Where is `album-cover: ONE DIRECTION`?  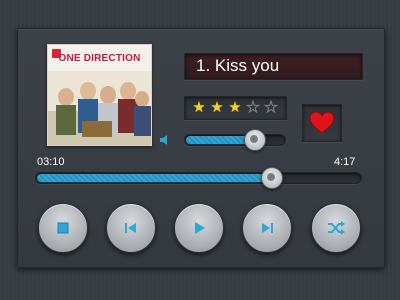
album-cover: ONE DIRECTION is located at coordinates (99, 95).